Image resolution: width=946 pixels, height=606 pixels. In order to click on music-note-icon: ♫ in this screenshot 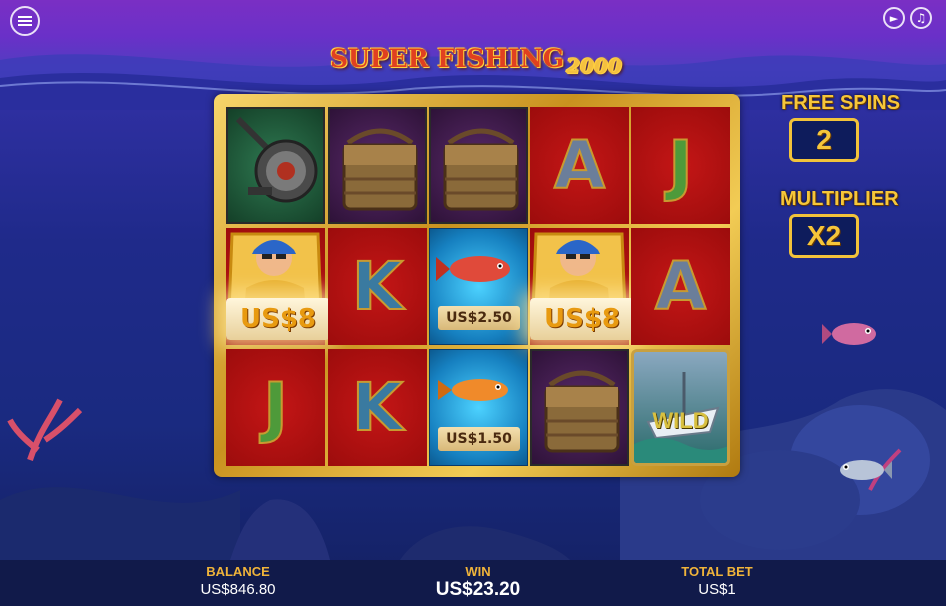, I will do `click(921, 18)`.